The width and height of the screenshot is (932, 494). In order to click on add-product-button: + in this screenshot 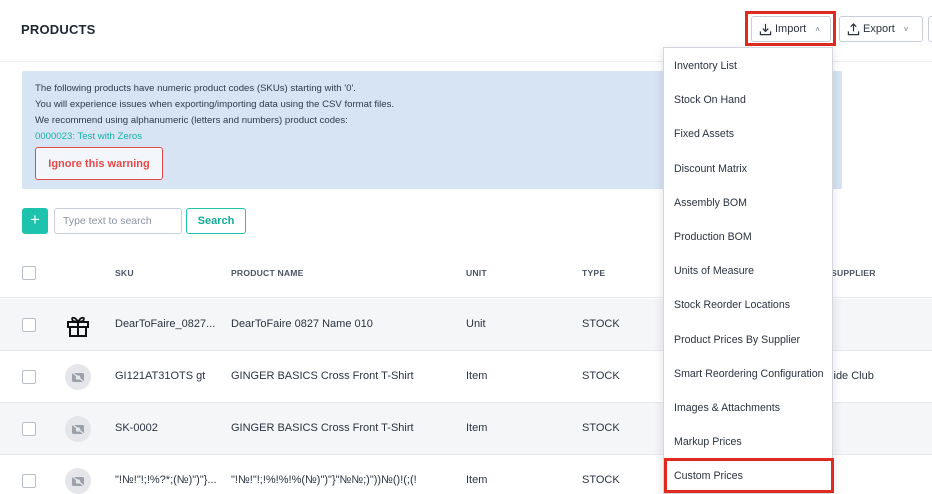, I will do `click(35, 221)`.